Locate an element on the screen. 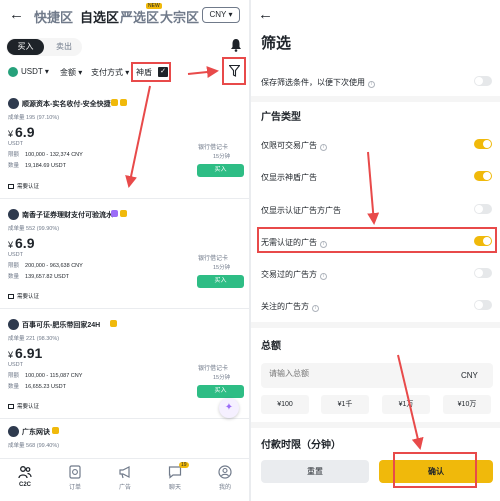  arrow-to-filter is located at coordinates (203, 72).